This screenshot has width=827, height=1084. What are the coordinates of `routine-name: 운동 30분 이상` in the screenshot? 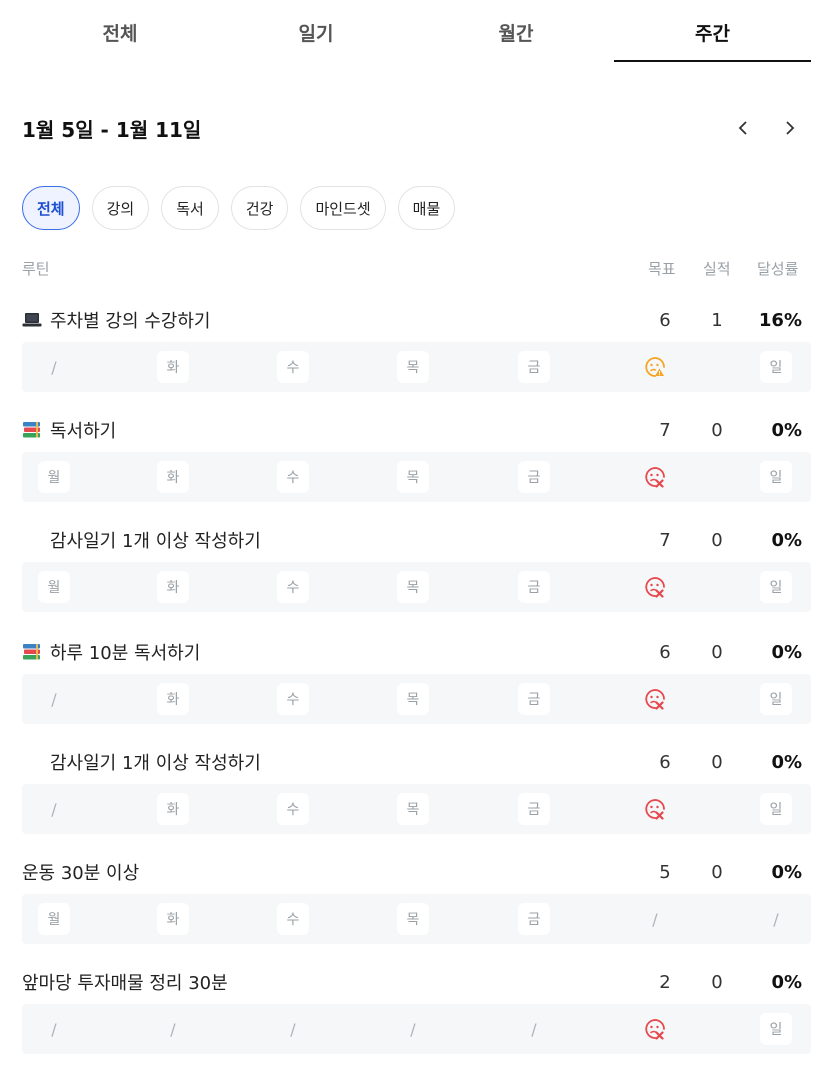 It's located at (80, 872).